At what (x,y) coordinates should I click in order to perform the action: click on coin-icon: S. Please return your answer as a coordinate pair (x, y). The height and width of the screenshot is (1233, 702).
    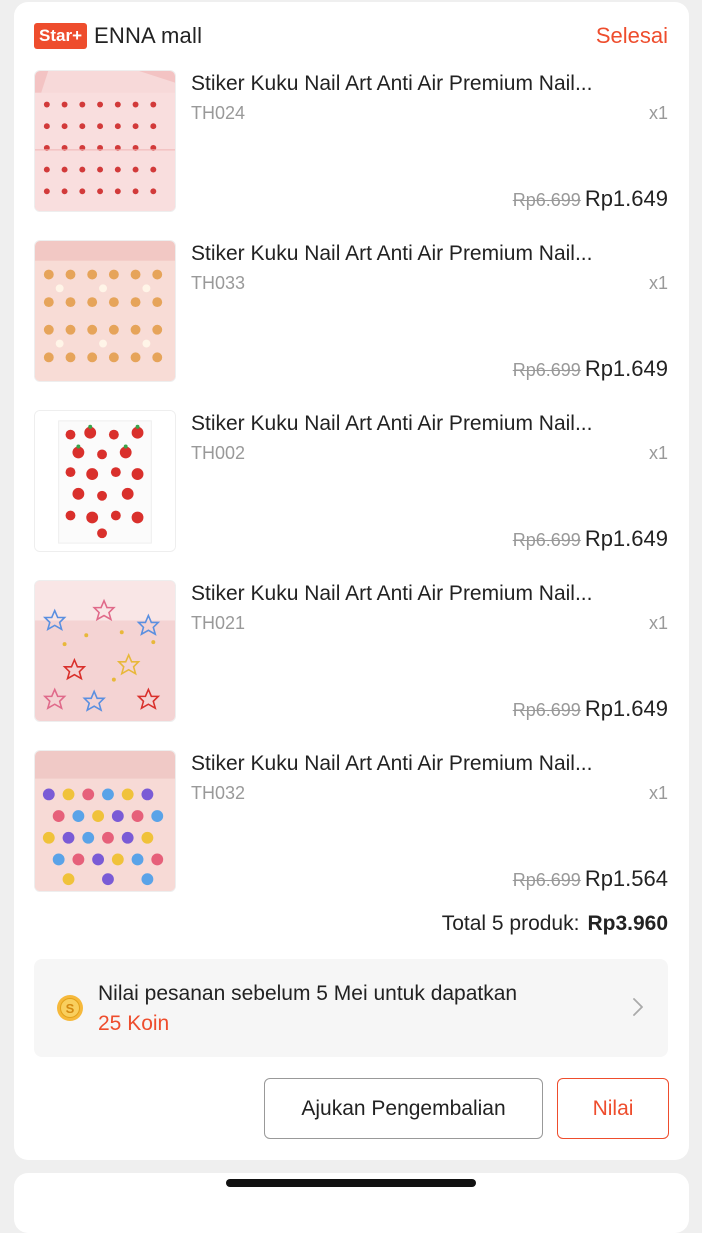
    Looking at the image, I should click on (70, 1008).